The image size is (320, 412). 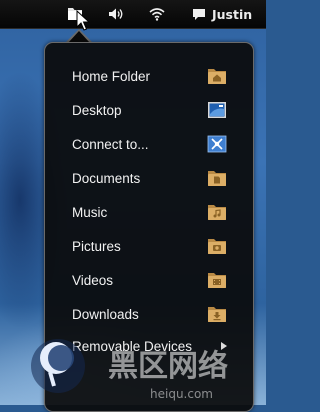 I want to click on menu-item-desktop: Desktop, so click(x=149, y=110).